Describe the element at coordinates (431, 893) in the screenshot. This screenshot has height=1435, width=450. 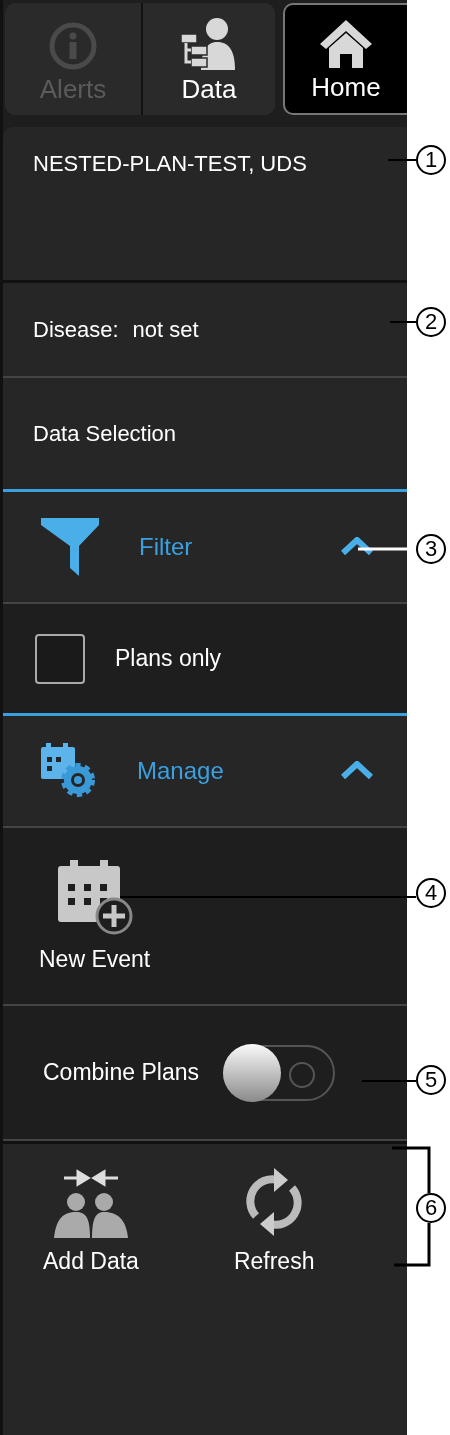
I see `callout-number: 4` at that location.